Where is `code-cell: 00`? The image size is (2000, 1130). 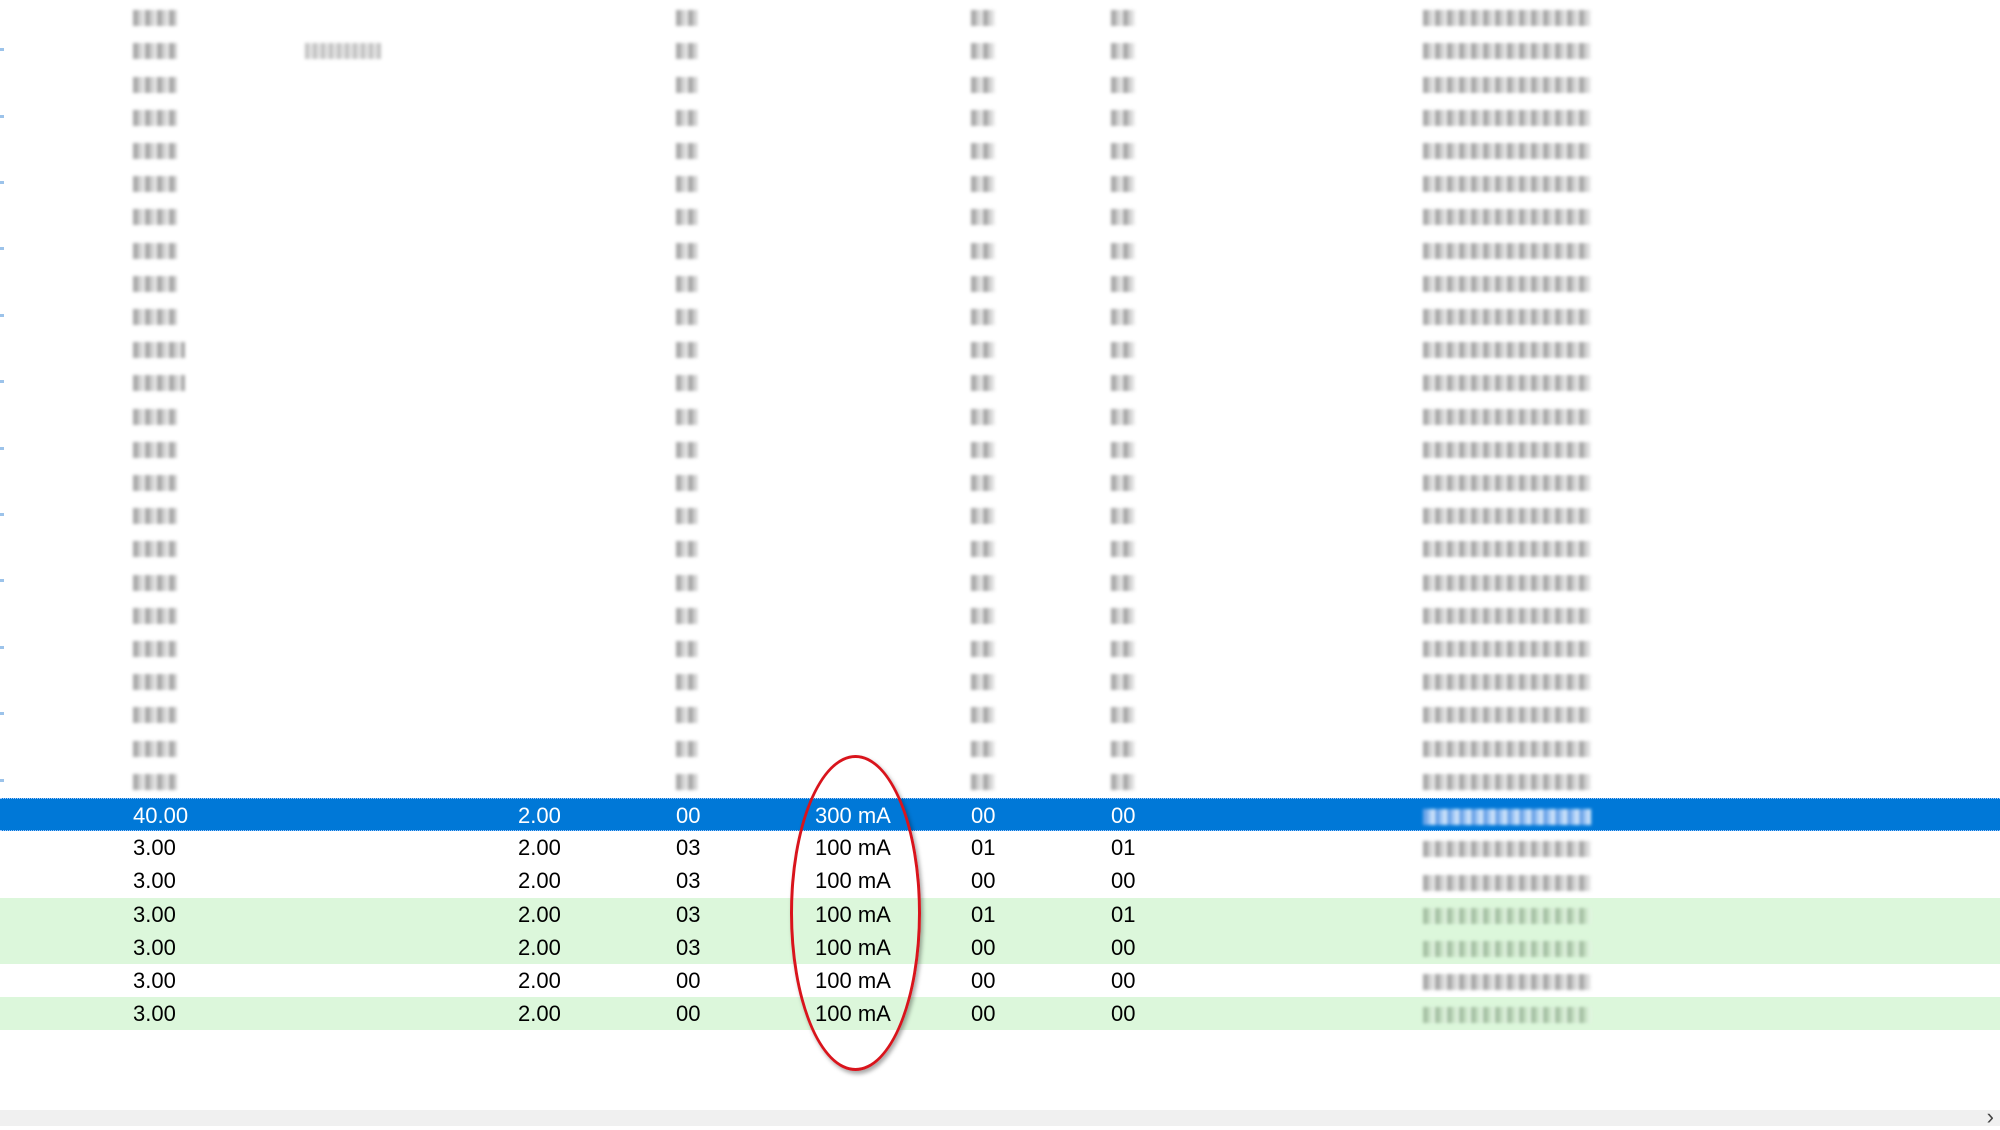
code-cell: 00 is located at coordinates (688, 815).